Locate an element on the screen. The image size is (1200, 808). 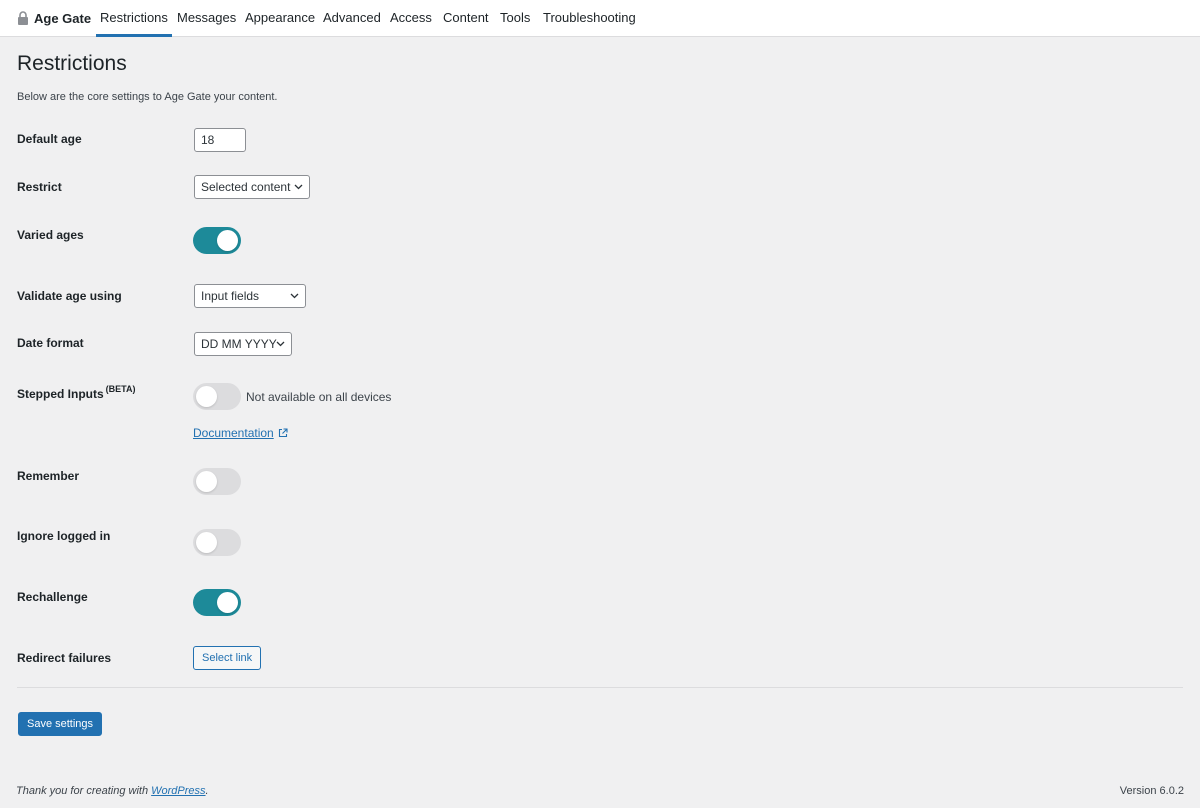
restrict-select-value: Selected content is located at coordinates (246, 187).